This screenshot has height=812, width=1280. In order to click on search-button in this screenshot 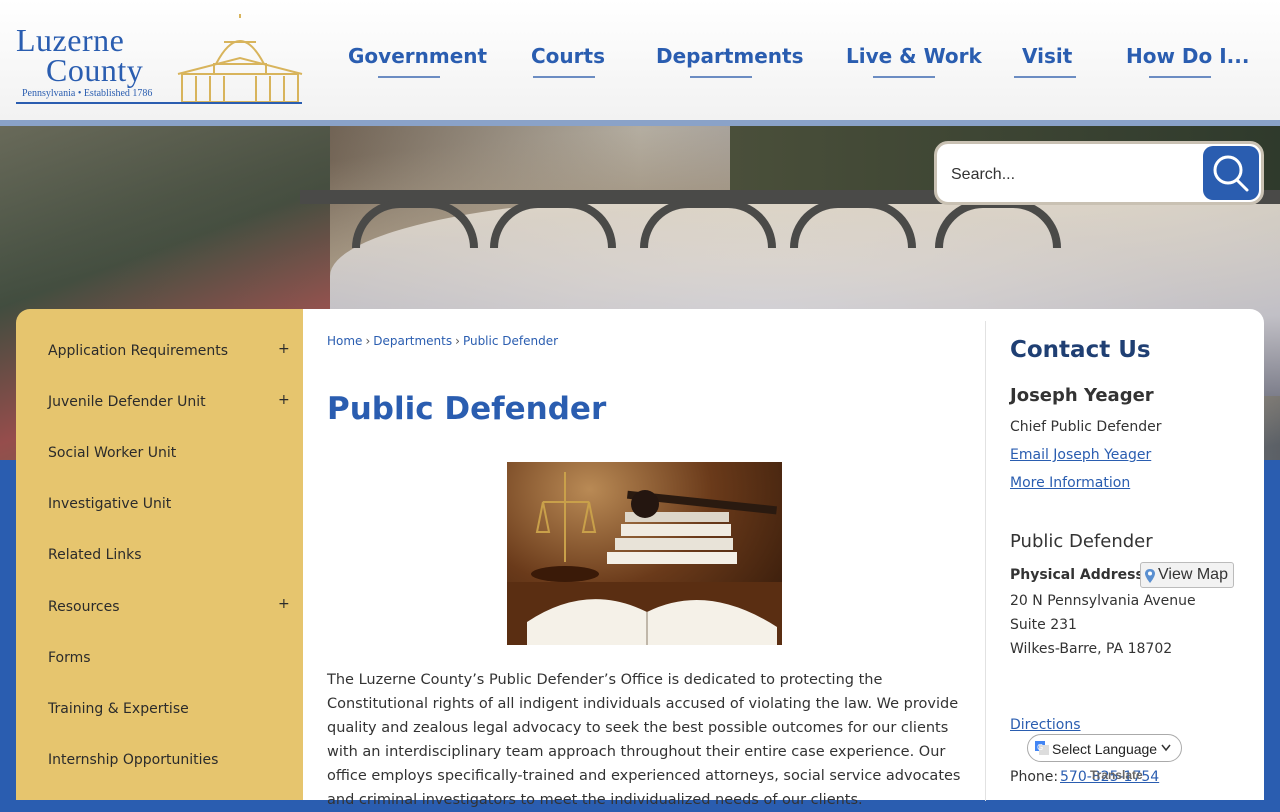, I will do `click(1231, 173)`.